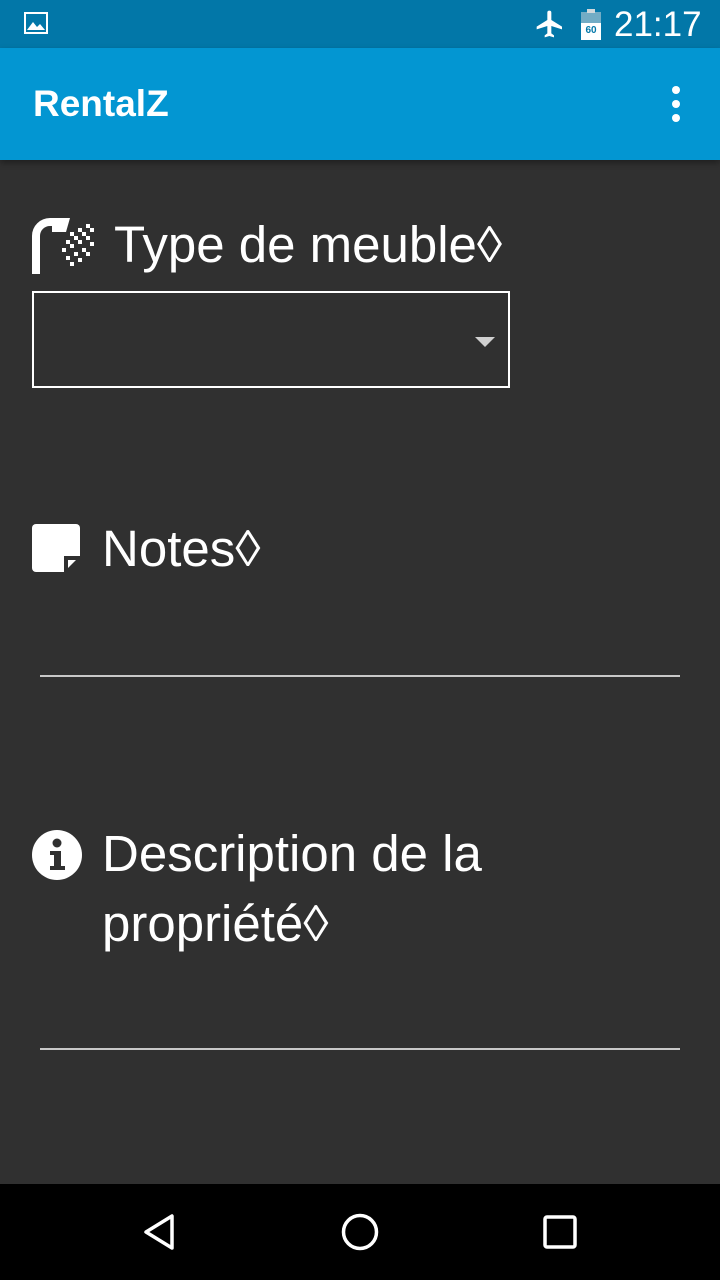 The height and width of the screenshot is (1280, 720). I want to click on notes-input-field, so click(360, 657).